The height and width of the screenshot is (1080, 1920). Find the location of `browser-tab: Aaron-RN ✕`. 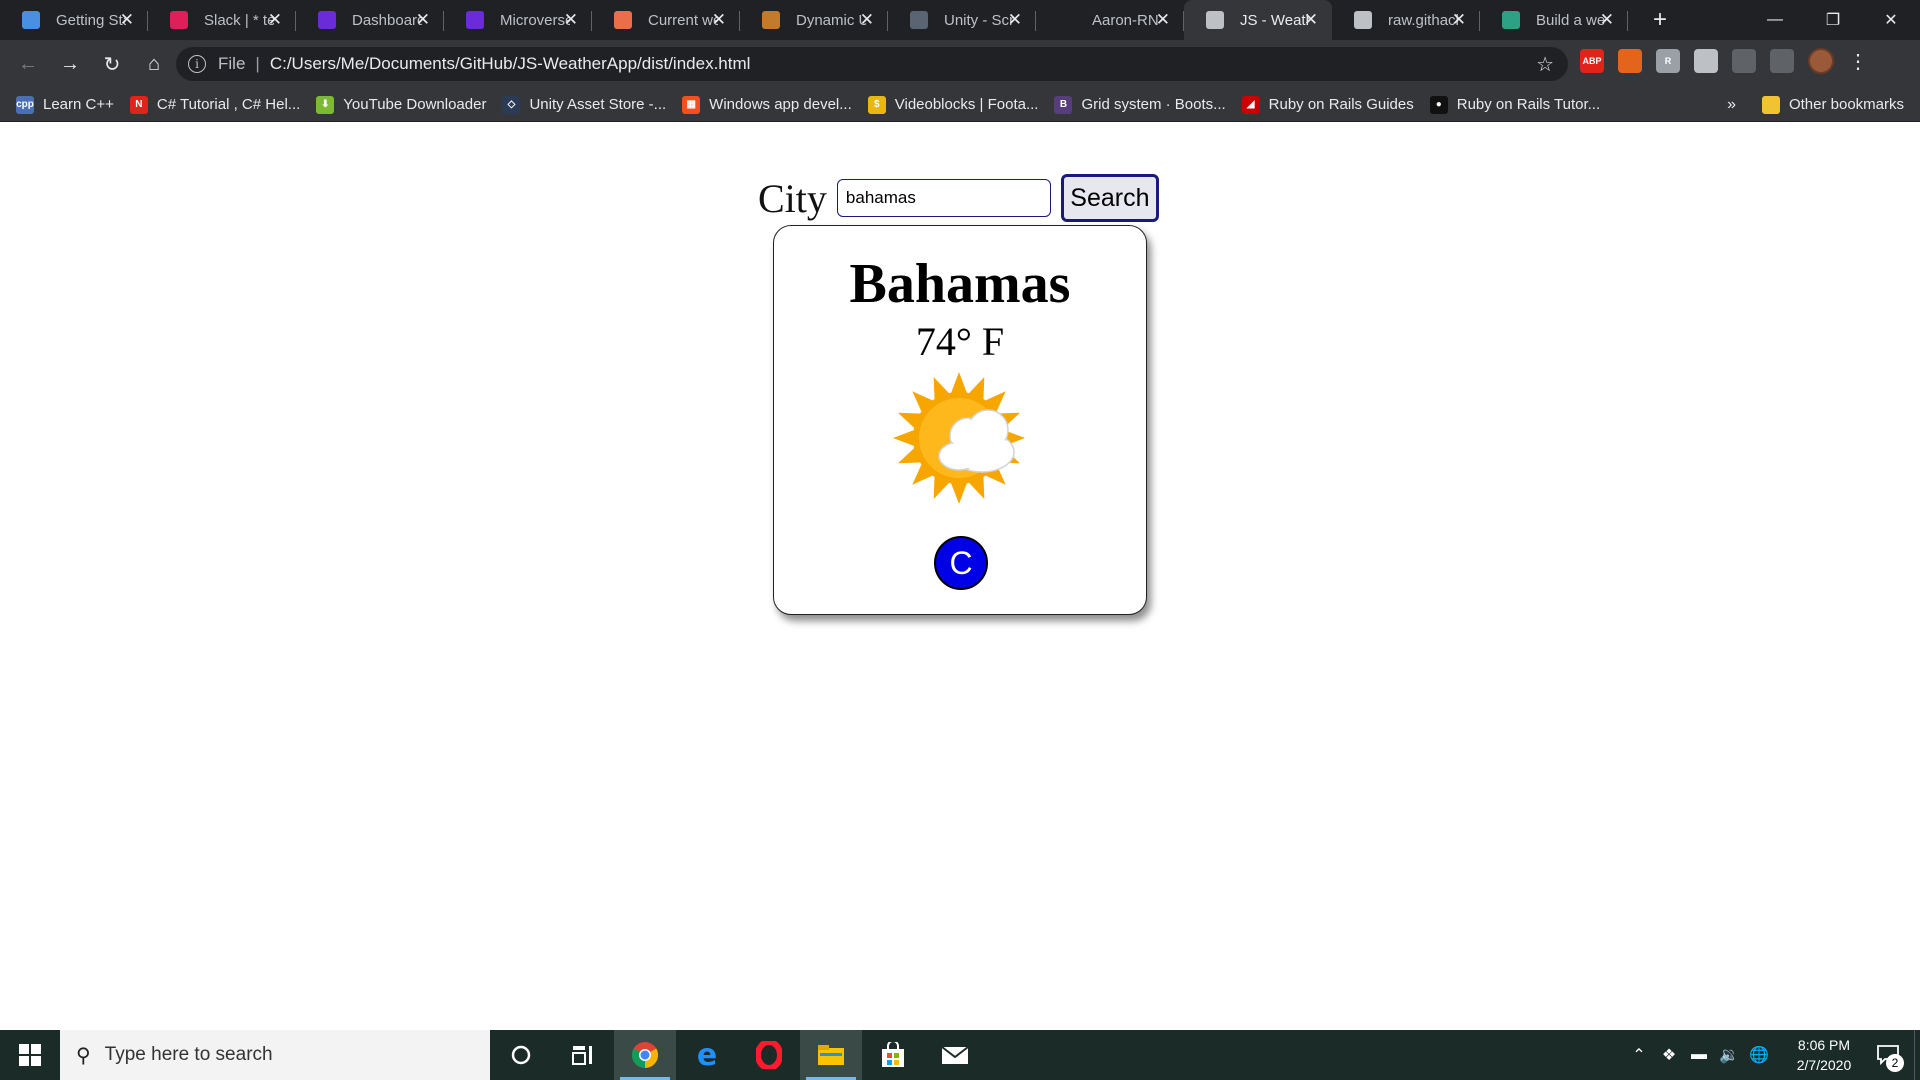

browser-tab: Aaron-RN ✕ is located at coordinates (1110, 20).